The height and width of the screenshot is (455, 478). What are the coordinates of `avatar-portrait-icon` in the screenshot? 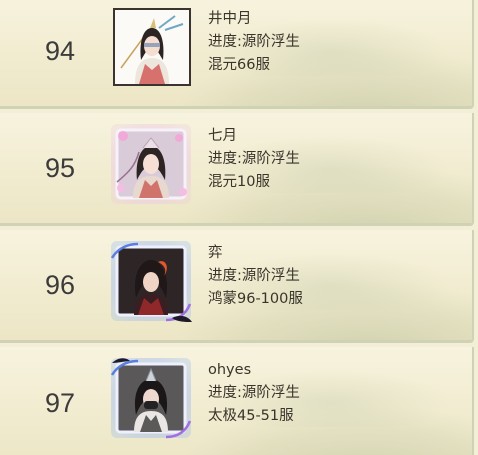 It's located at (152, 47).